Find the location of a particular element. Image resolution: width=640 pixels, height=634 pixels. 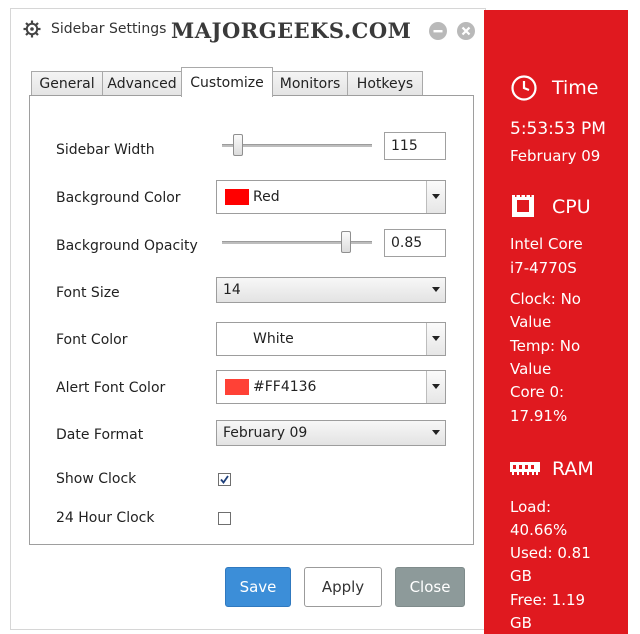

close-window-button is located at coordinates (466, 31).